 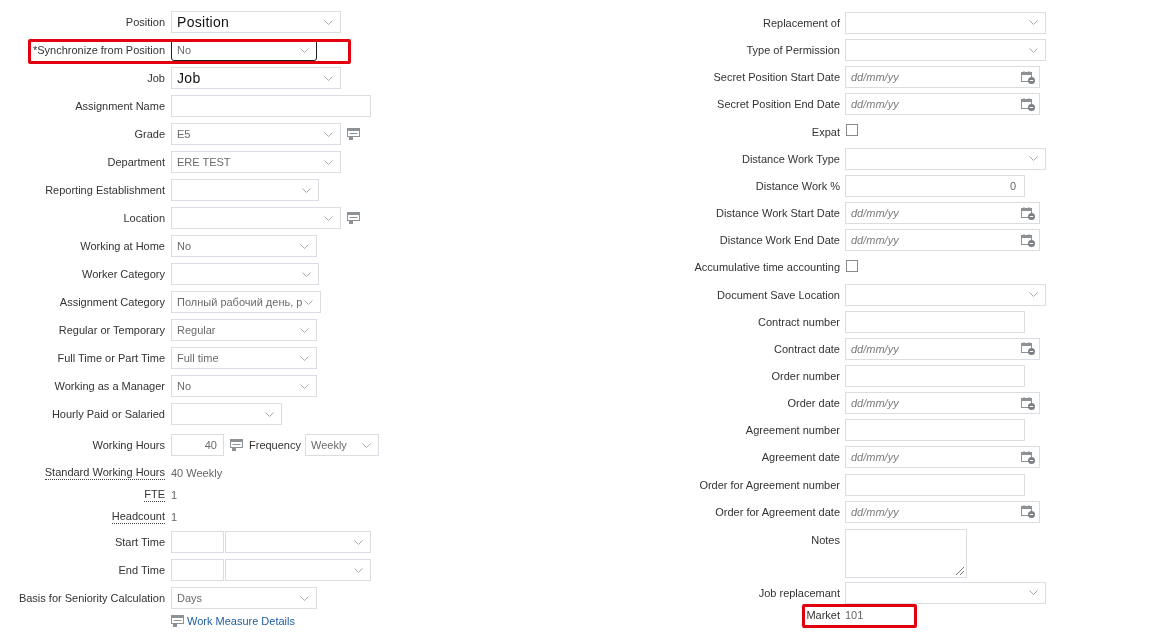 I want to click on field-label: Secret Position Start Date, so click(x=776, y=77).